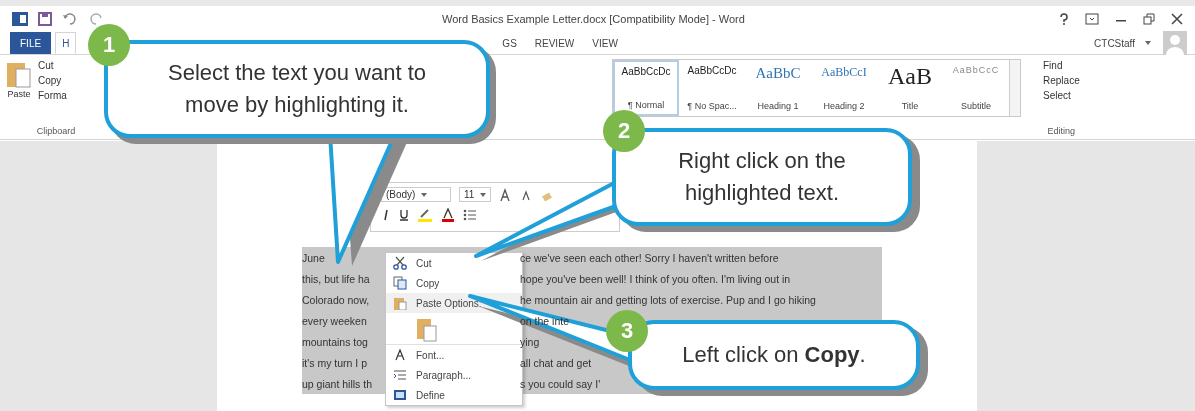  I want to click on clipboard-button: Cut, so click(52, 65).